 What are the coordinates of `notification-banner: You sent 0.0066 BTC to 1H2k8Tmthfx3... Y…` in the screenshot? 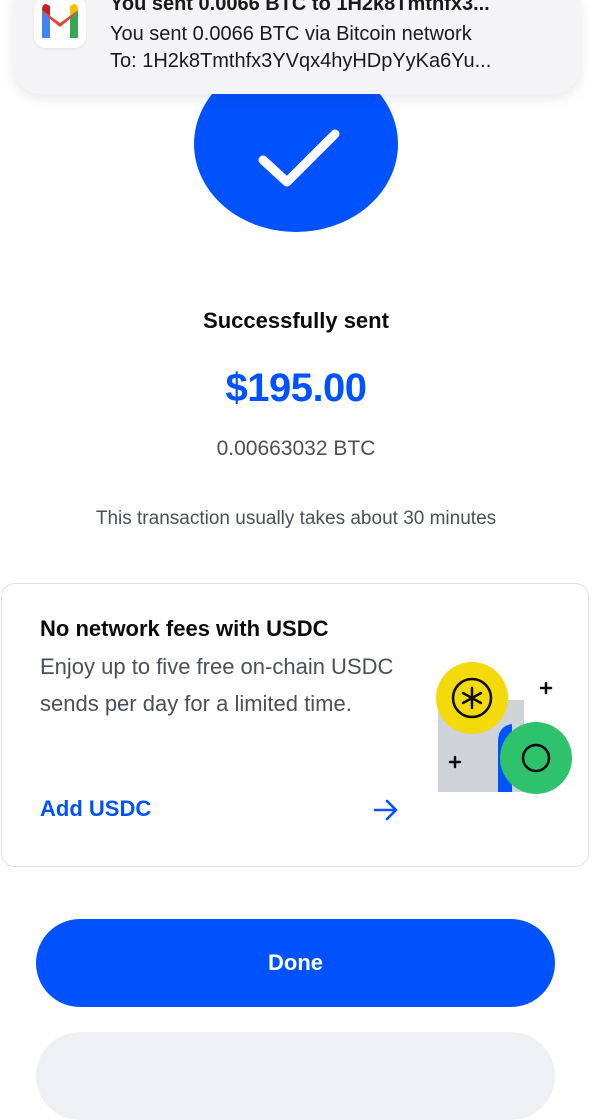 It's located at (297, 47).